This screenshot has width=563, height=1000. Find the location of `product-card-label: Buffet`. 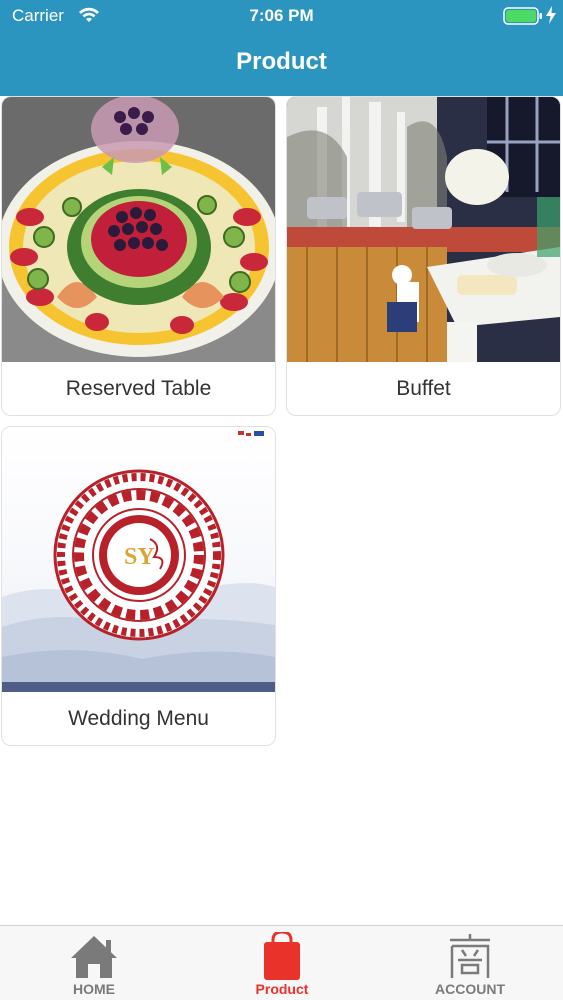

product-card-label: Buffet is located at coordinates (423, 388).